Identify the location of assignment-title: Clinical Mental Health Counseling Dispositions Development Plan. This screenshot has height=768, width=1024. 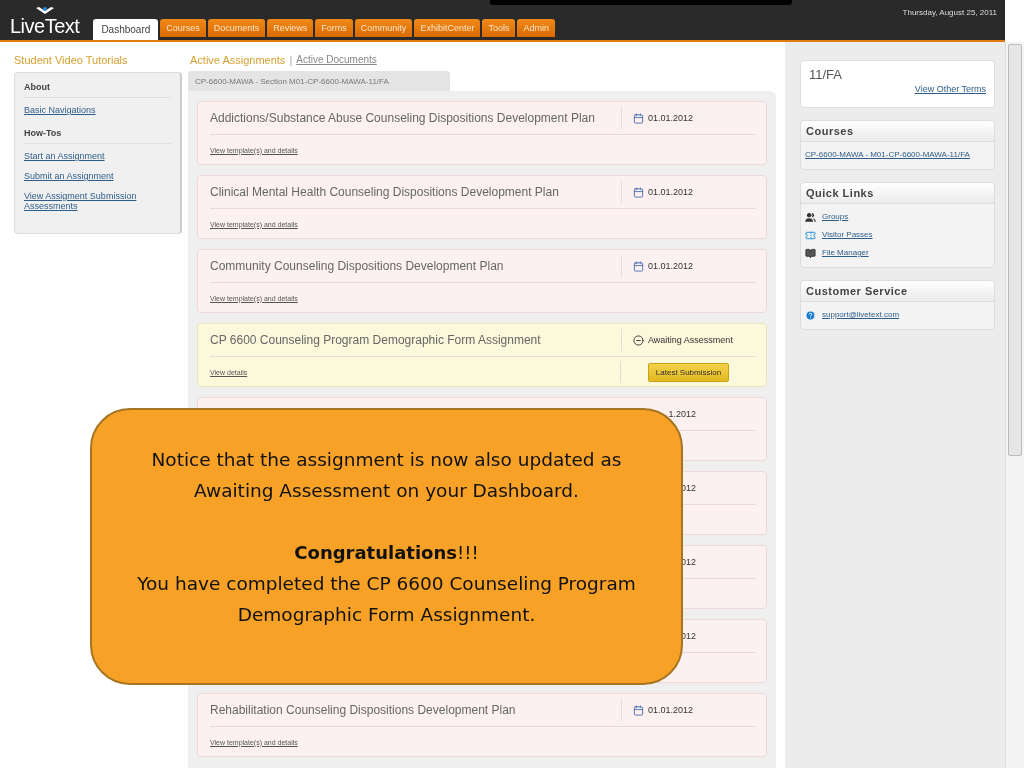
(385, 192).